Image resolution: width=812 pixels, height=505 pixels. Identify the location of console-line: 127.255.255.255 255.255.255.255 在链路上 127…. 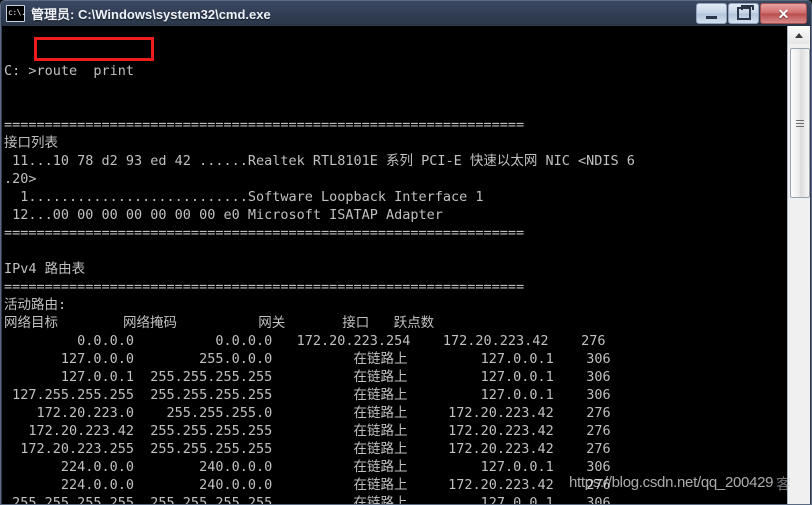
(307, 395).